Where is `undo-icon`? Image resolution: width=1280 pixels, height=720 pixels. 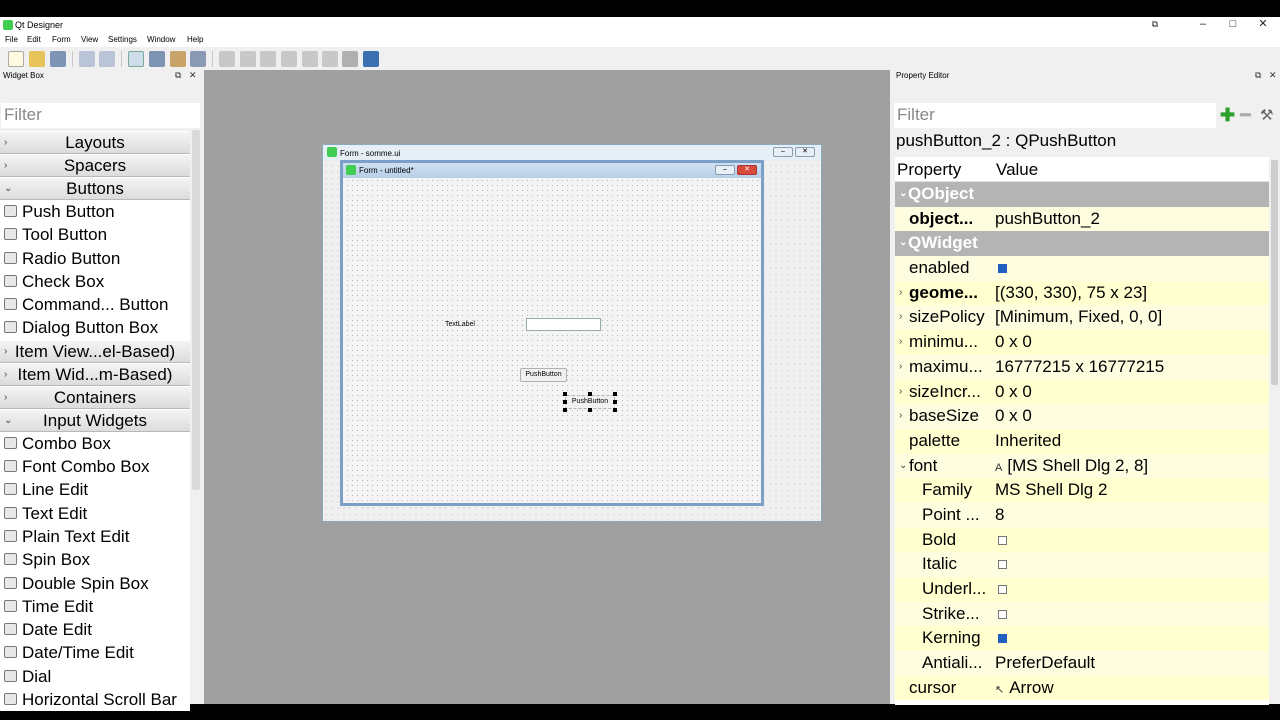
undo-icon is located at coordinates (87, 59).